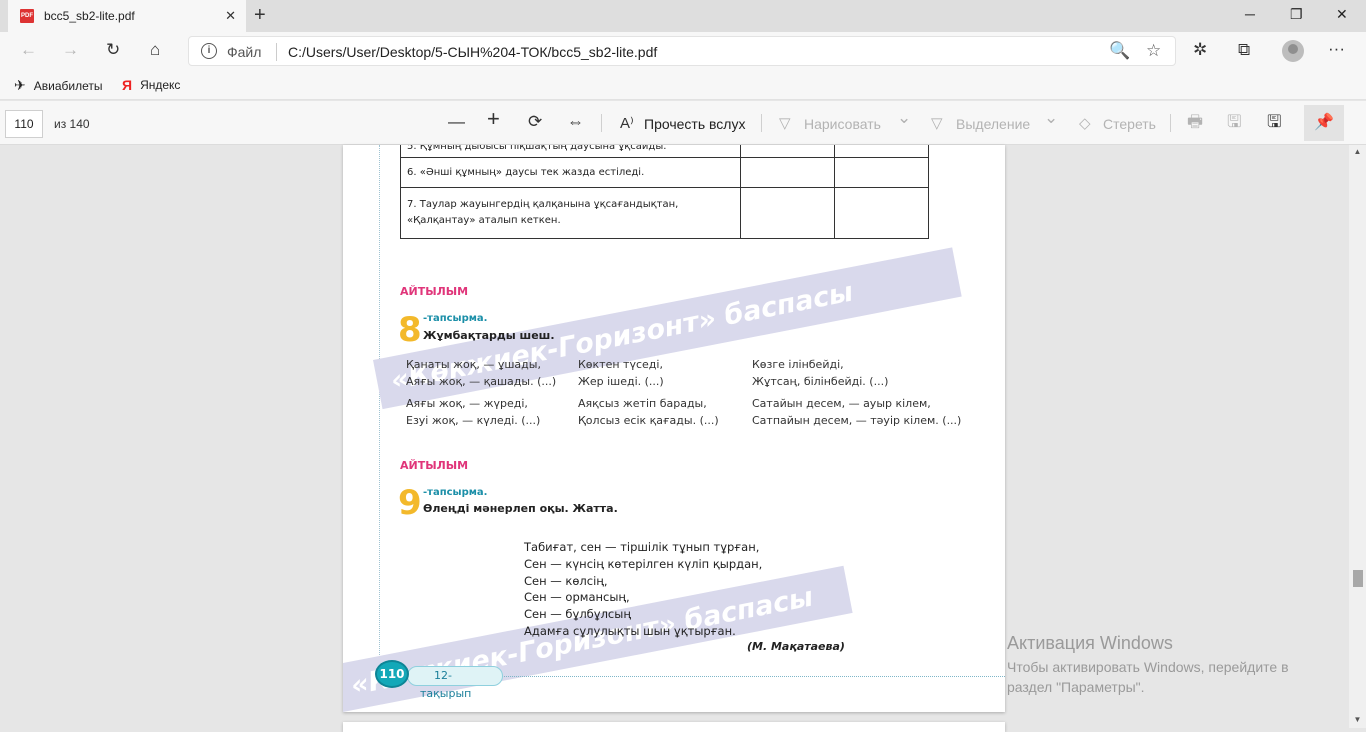  What do you see at coordinates (20, 85) in the screenshot?
I see `airplane-icon: ✈` at bounding box center [20, 85].